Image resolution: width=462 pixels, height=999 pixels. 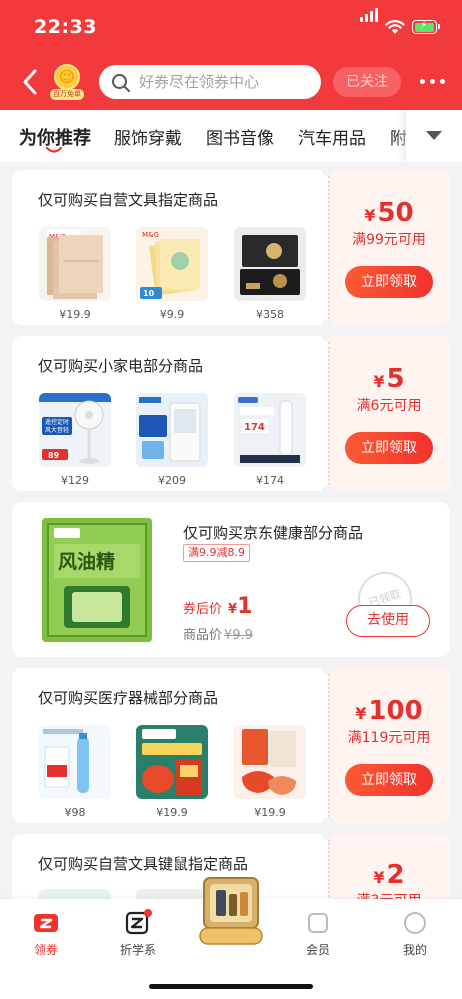 What do you see at coordinates (54, 455) in the screenshot?
I see `svg-text: 89` at bounding box center [54, 455].